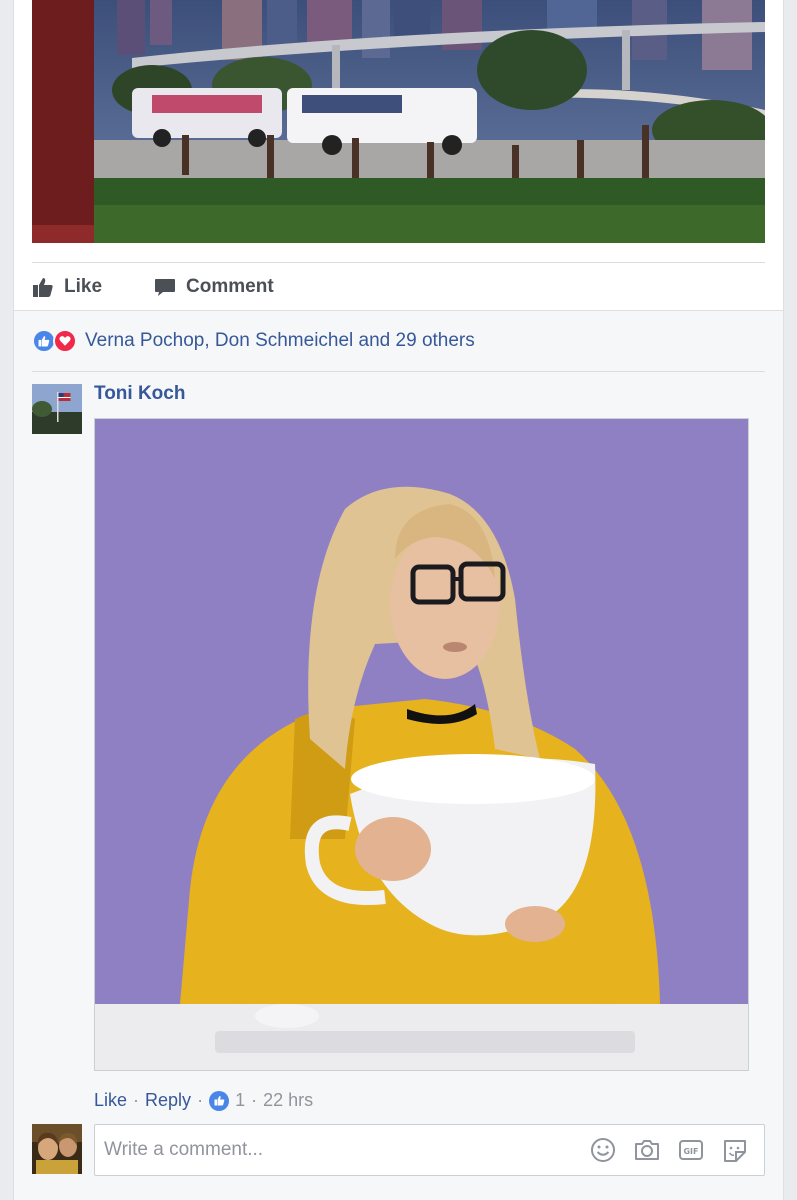 This screenshot has height=1200, width=797. I want to click on comment-like-link: Like, so click(110, 1100).